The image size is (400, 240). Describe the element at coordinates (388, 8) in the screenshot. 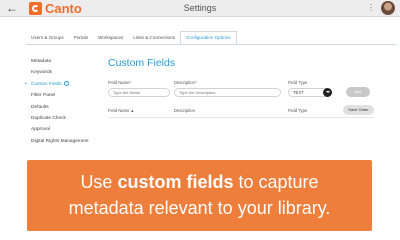

I see `user-avatar` at that location.